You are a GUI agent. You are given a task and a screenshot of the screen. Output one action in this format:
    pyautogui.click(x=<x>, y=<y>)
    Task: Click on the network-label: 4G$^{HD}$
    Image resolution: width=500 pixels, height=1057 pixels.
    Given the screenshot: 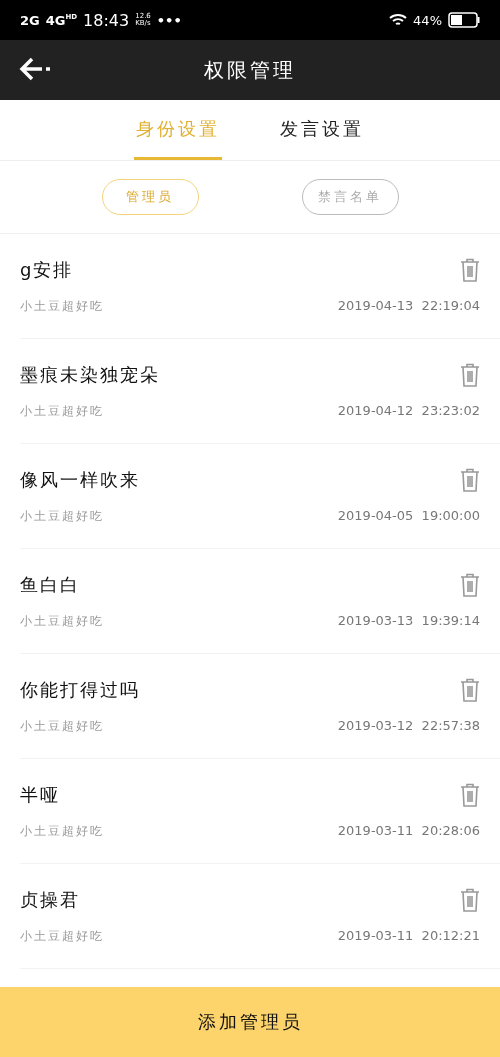 What is the action you would take?
    pyautogui.click(x=61, y=20)
    